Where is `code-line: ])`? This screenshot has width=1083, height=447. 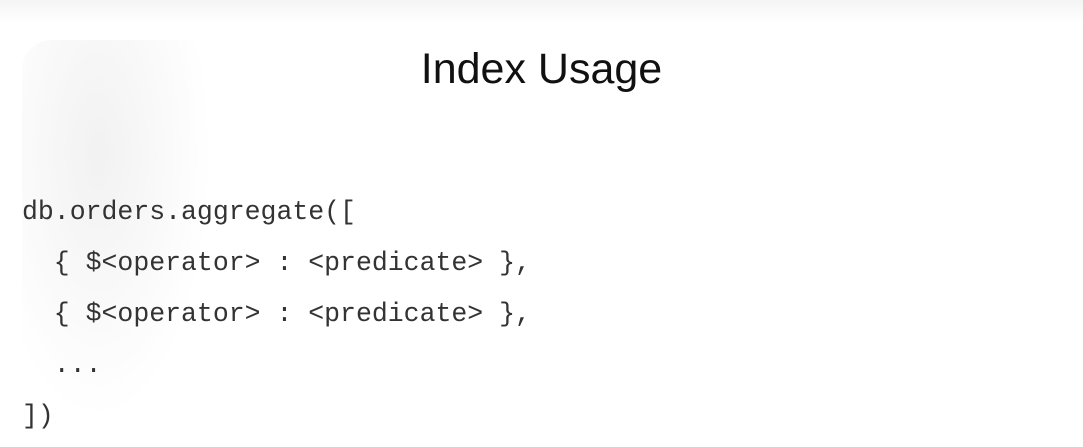 code-line: ]) is located at coordinates (38, 416).